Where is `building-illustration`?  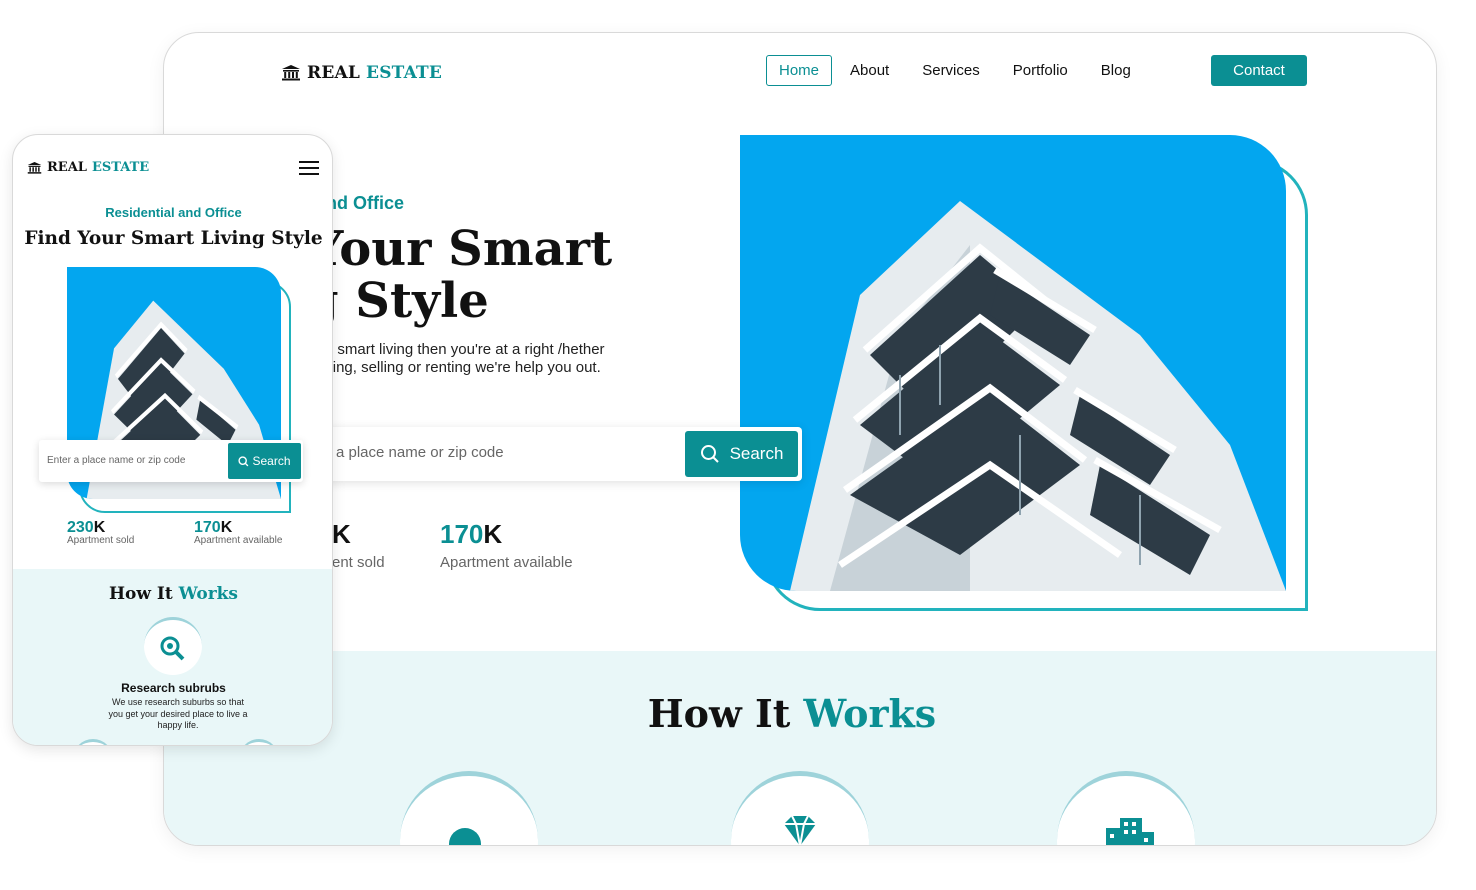 building-illustration is located at coordinates (1038, 396).